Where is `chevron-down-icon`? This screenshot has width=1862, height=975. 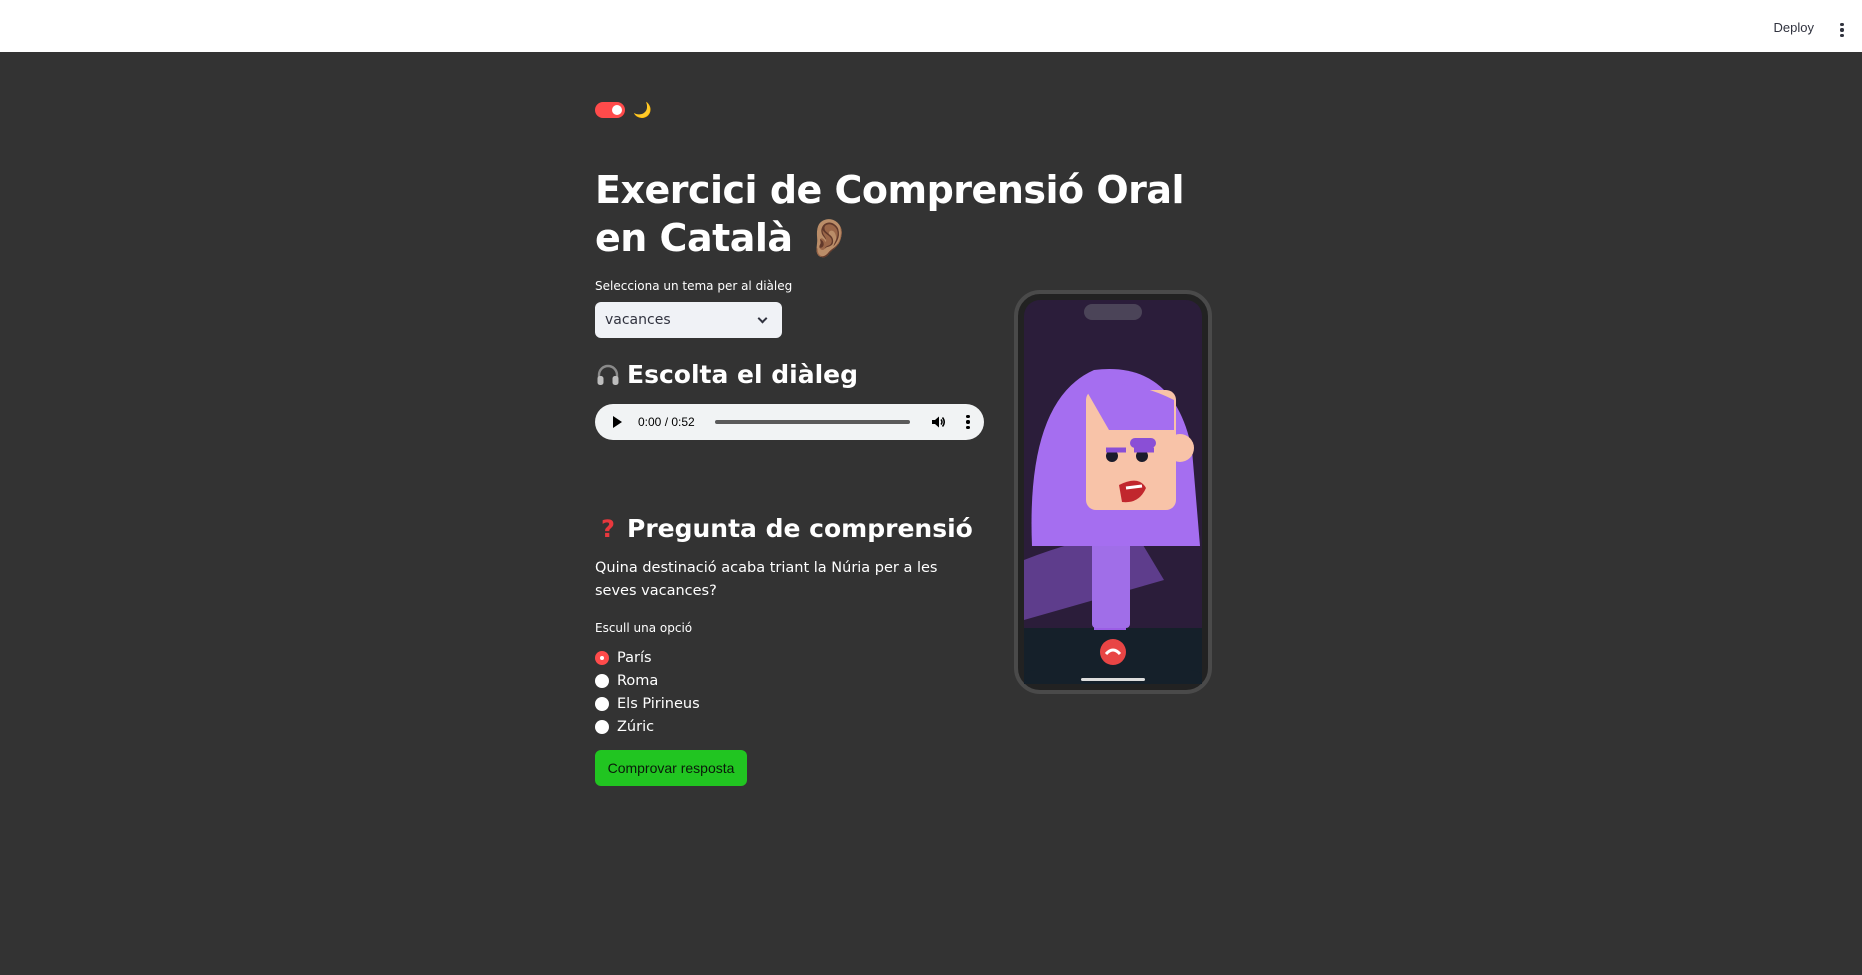
chevron-down-icon is located at coordinates (762, 318).